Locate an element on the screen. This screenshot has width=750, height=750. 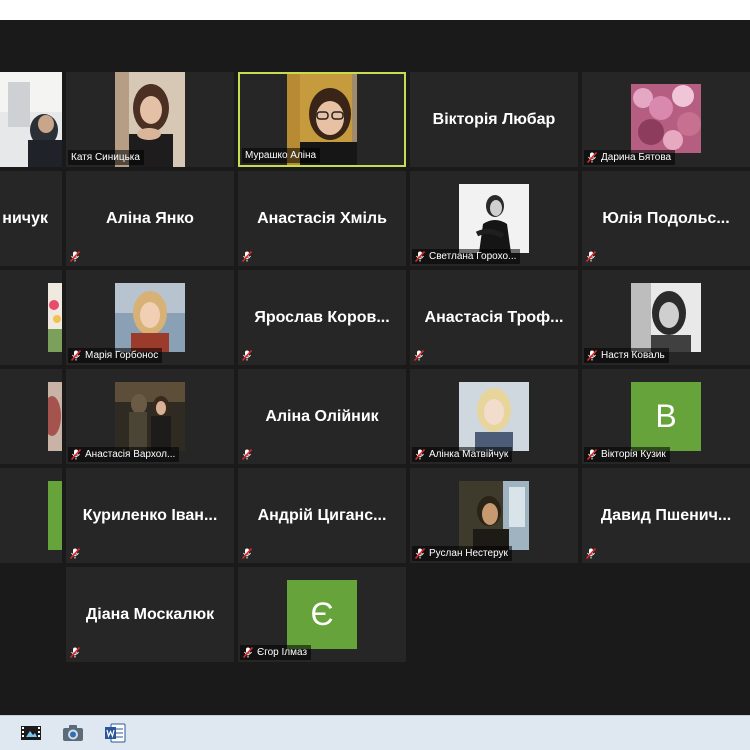
participant-label: Вікторія Кузик is located at coordinates (627, 454).